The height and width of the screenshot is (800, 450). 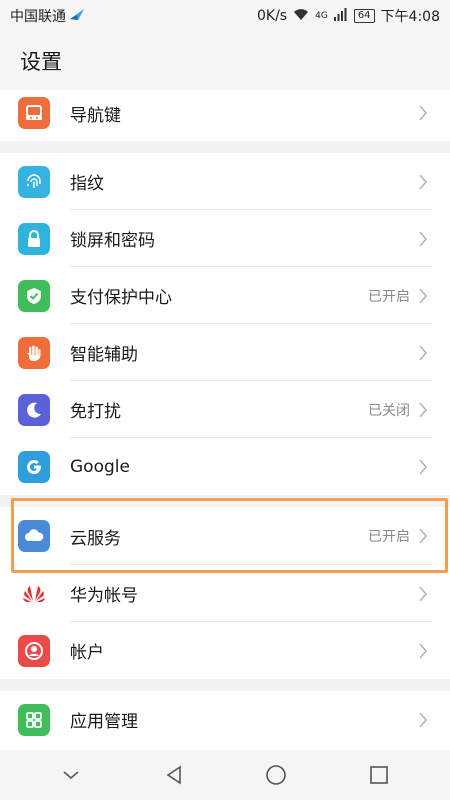 What do you see at coordinates (225, 113) in the screenshot?
I see `settings-item-navigation-key: 导航键` at bounding box center [225, 113].